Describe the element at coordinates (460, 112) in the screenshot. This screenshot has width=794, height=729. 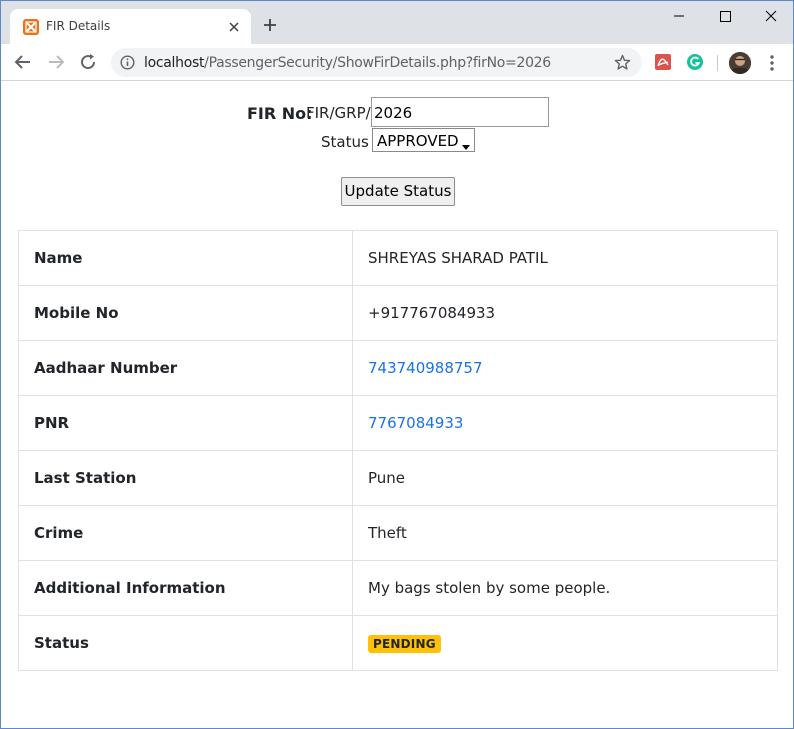
I see `fir-number-input: 2026` at that location.